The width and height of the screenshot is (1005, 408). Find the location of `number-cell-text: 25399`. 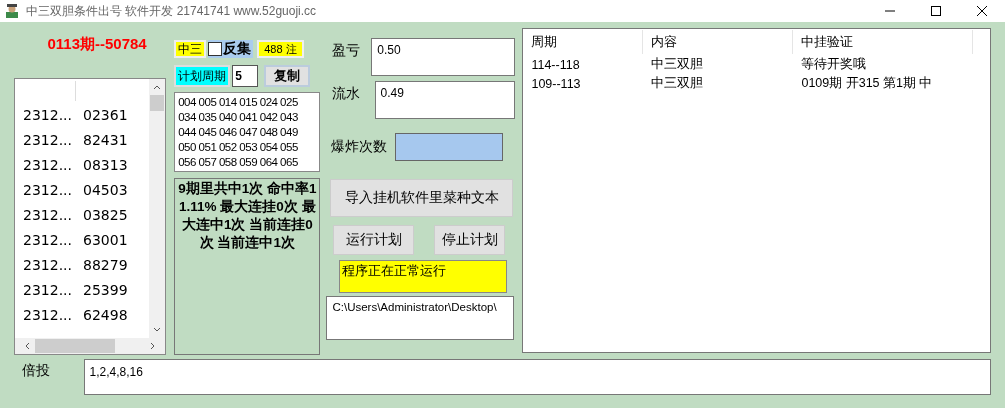

number-cell-text: 25399 is located at coordinates (105, 290).